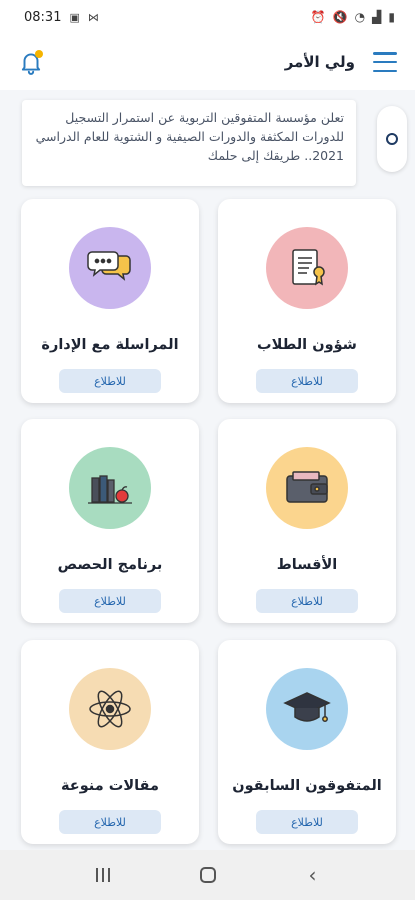 Image resolution: width=415 pixels, height=900 pixels. What do you see at coordinates (307, 488) in the screenshot?
I see `wallet-icon` at bounding box center [307, 488].